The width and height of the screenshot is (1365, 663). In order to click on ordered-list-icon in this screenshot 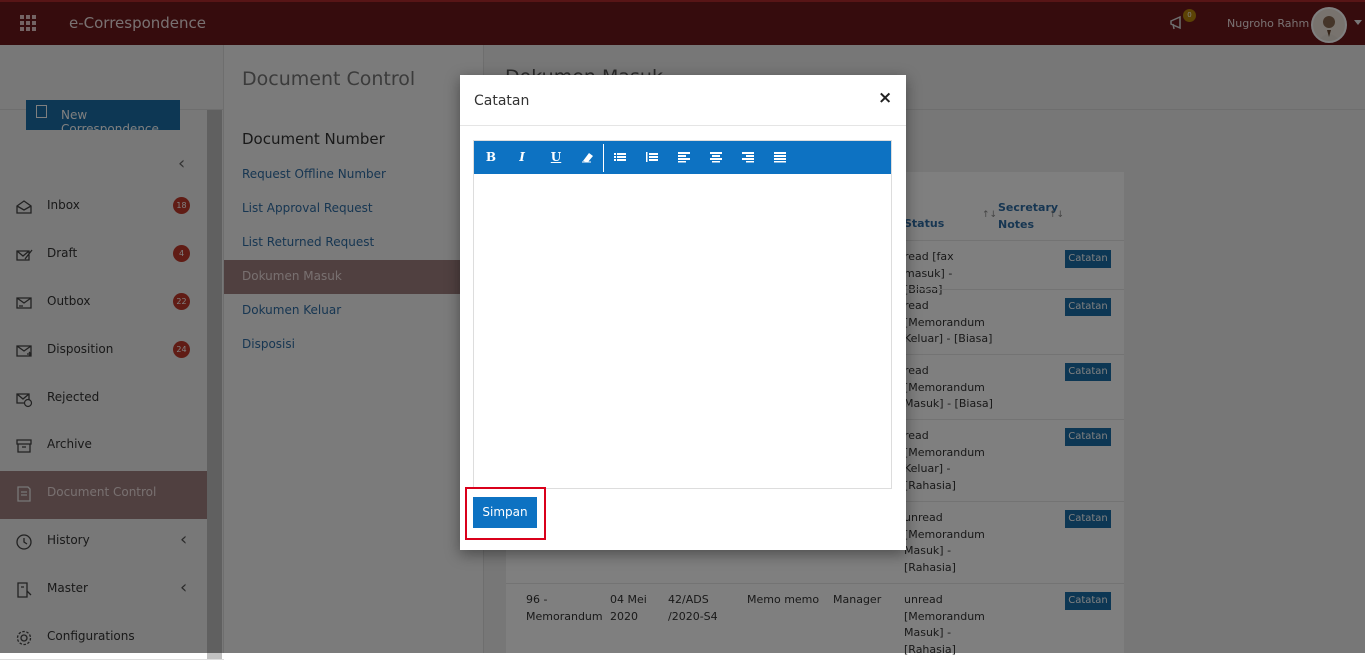, I will do `click(652, 157)`.